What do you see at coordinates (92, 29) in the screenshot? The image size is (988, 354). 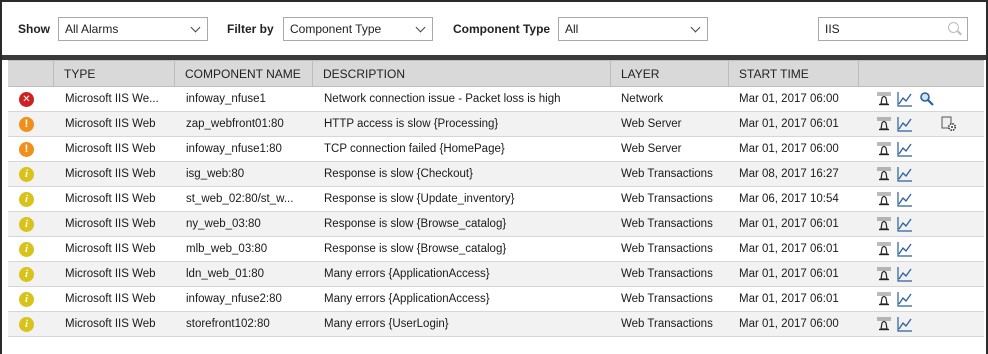 I see `show-select-value: All Alarms` at bounding box center [92, 29].